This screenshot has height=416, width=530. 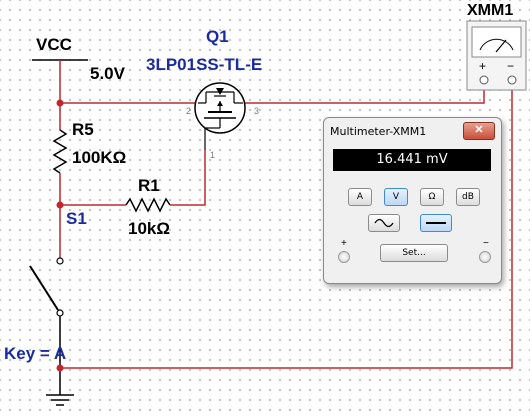 What do you see at coordinates (54, 44) in the screenshot?
I see `vcc-label: VCC` at bounding box center [54, 44].